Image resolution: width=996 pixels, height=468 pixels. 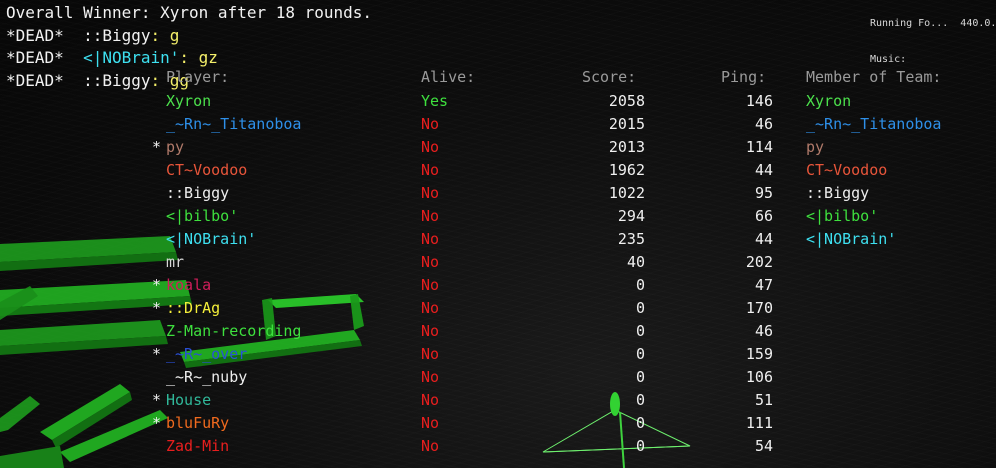 What do you see at coordinates (631, 239) in the screenshot?
I see `player-score: 235` at bounding box center [631, 239].